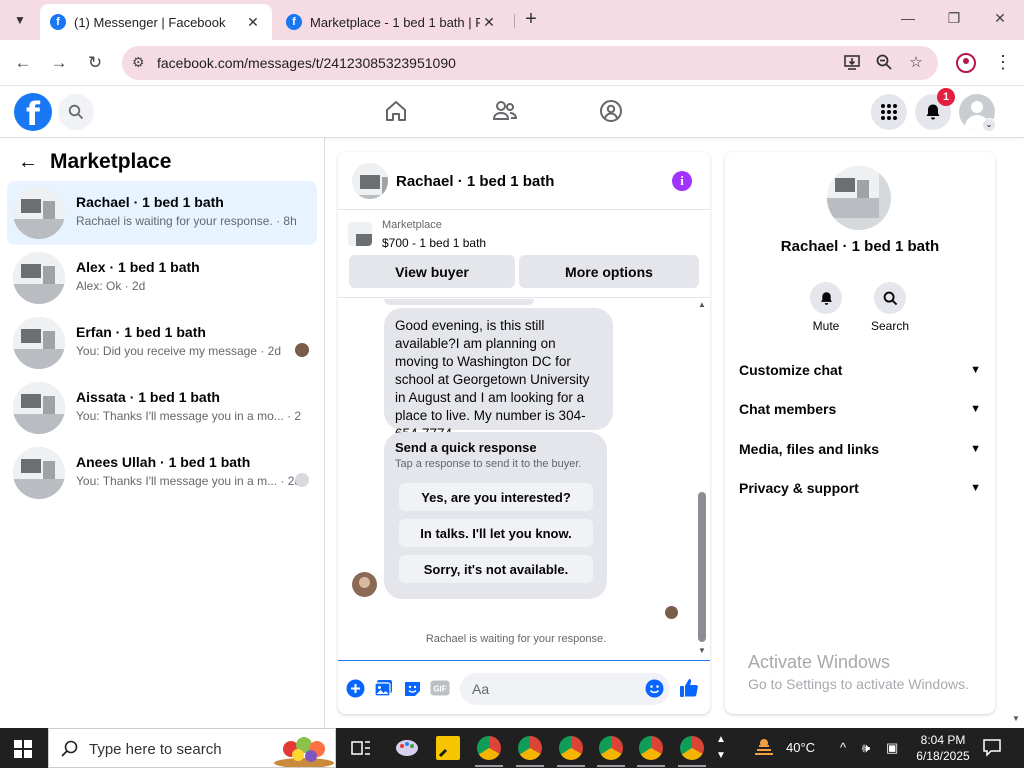 This screenshot has width=1024, height=768. What do you see at coordinates (496, 569) in the screenshot?
I see `quick-response-not-available-button: Sorry, it's not available.` at bounding box center [496, 569].